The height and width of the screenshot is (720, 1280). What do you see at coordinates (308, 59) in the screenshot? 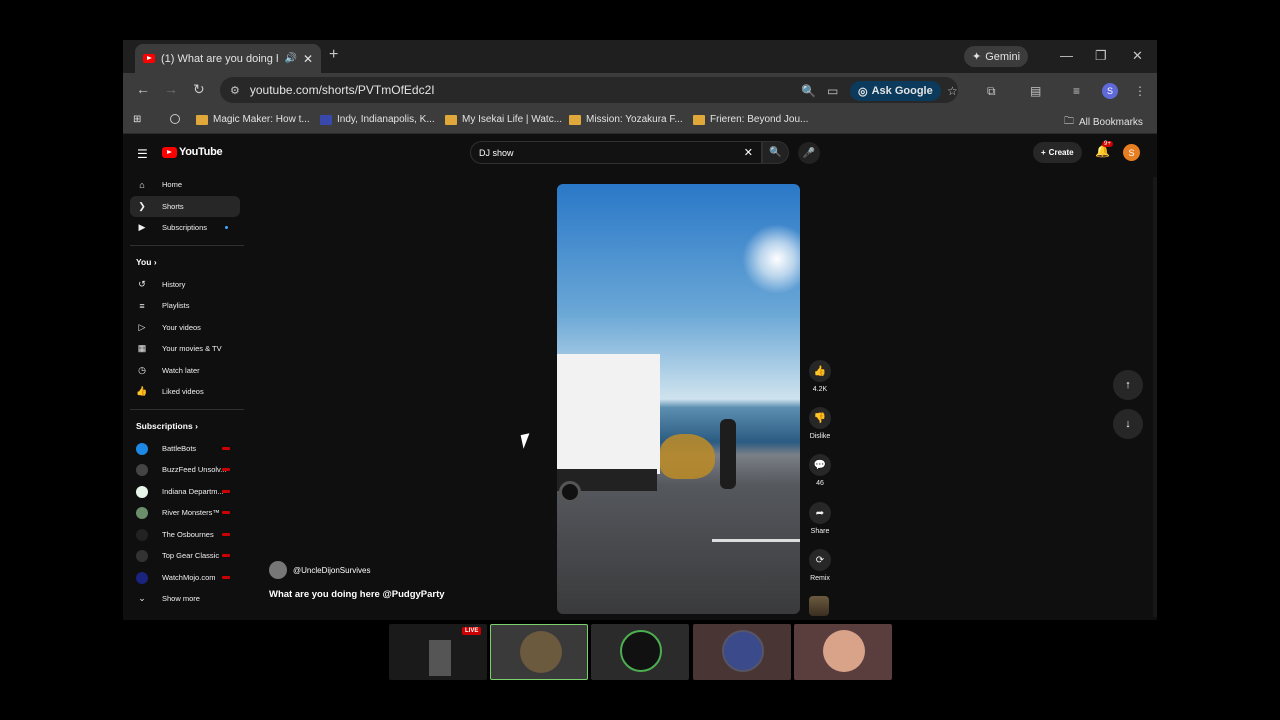
I see `tab-close-icon: ✕` at bounding box center [308, 59].